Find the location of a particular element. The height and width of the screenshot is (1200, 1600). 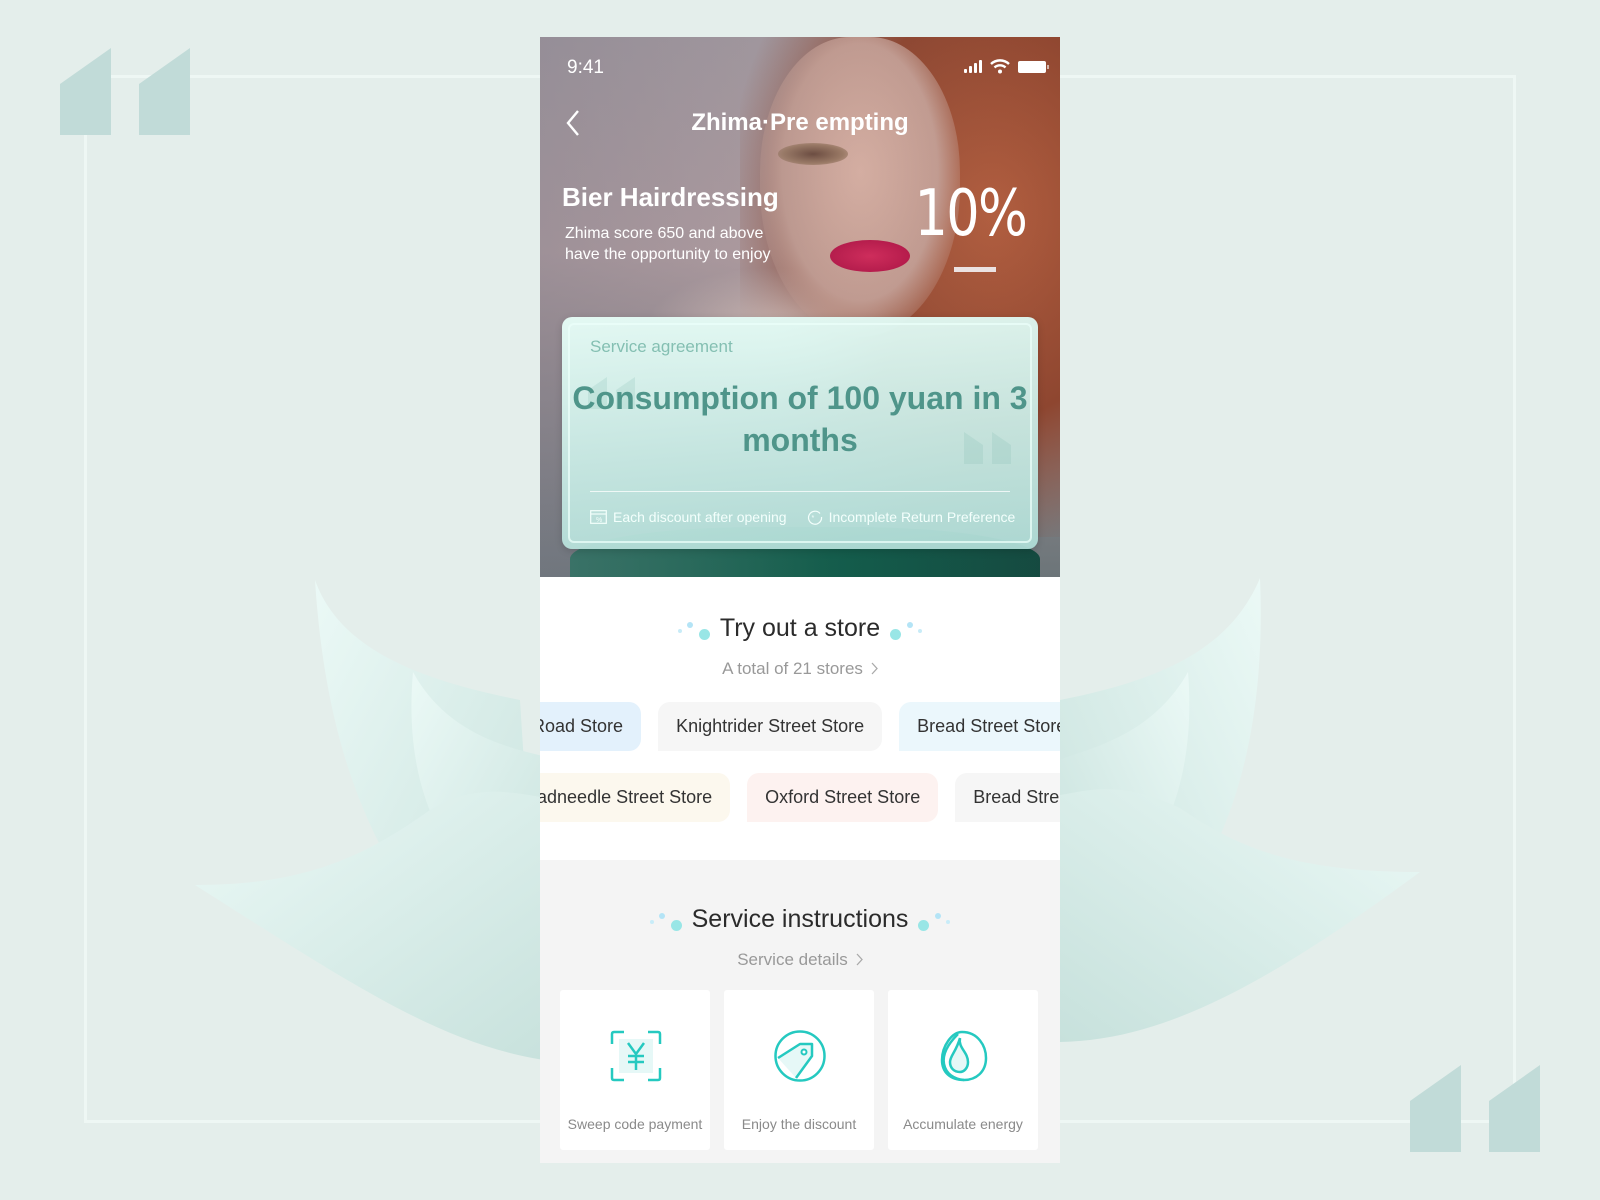

agreement-headline: Consumption of 100 yuan in 3 months is located at coordinates (800, 419).